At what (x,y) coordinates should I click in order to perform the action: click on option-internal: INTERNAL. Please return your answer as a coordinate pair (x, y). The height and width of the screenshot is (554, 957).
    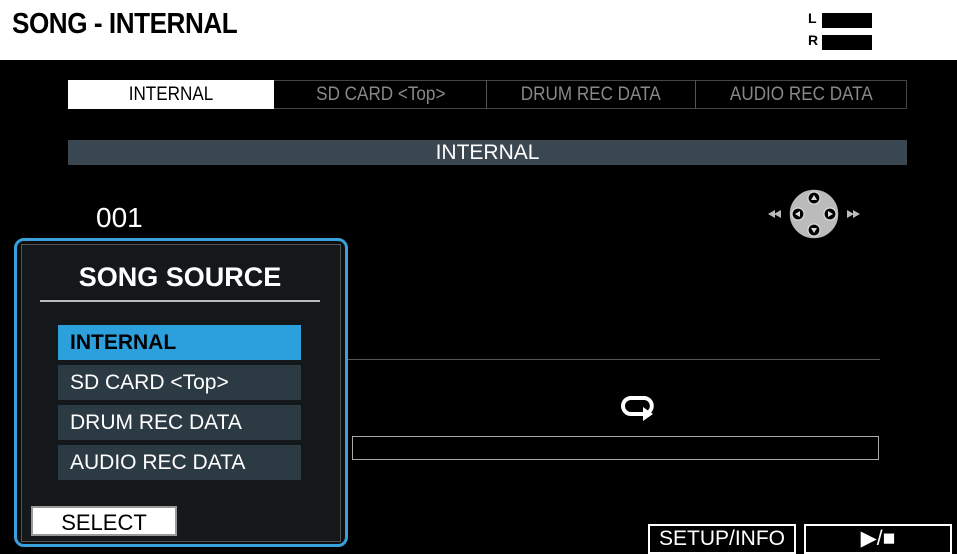
    Looking at the image, I should click on (179, 342).